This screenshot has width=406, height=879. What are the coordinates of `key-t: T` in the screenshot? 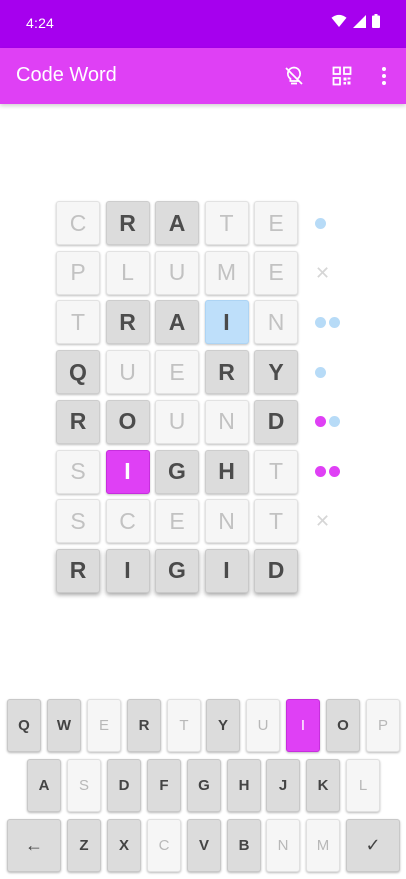 It's located at (184, 725).